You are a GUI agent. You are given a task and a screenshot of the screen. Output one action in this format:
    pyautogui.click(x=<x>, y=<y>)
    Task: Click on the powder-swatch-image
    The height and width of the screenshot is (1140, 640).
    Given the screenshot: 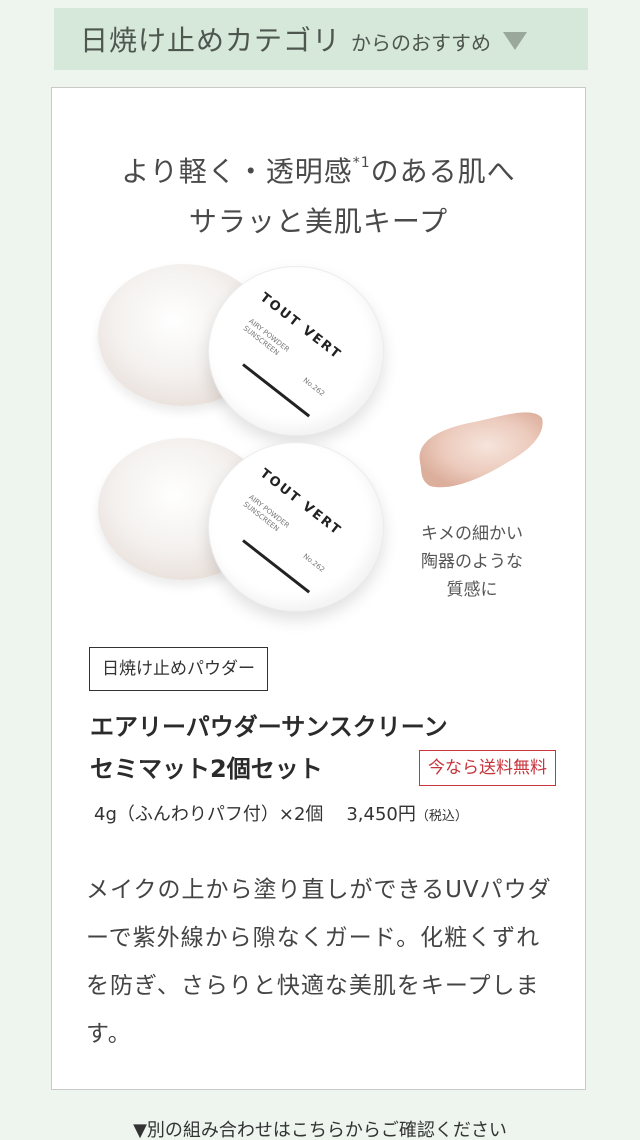 What is the action you would take?
    pyautogui.click(x=481, y=450)
    